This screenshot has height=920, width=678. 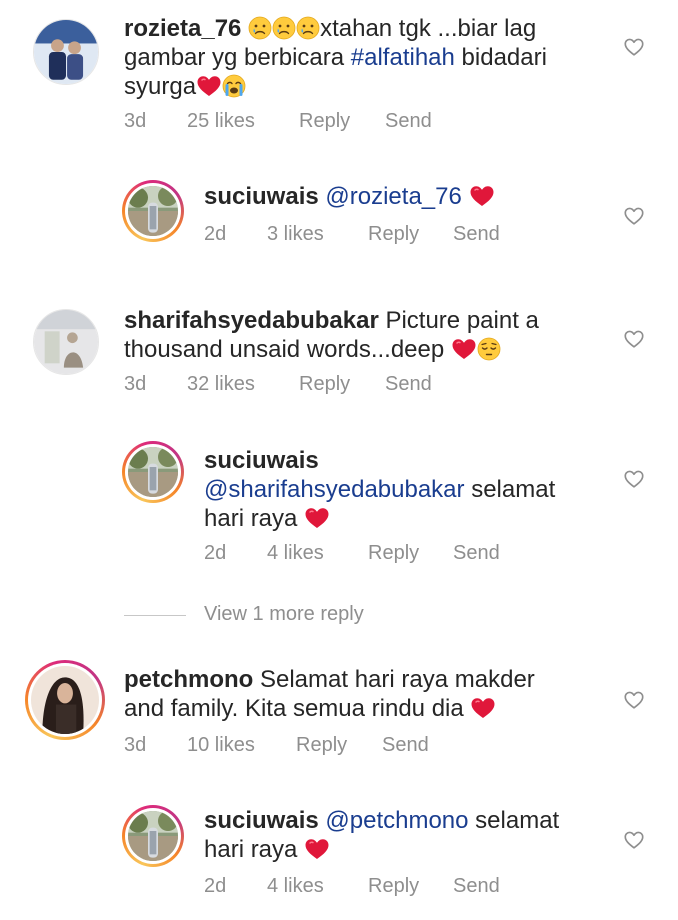 I want to click on pensive-face-icon, so click(x=489, y=349).